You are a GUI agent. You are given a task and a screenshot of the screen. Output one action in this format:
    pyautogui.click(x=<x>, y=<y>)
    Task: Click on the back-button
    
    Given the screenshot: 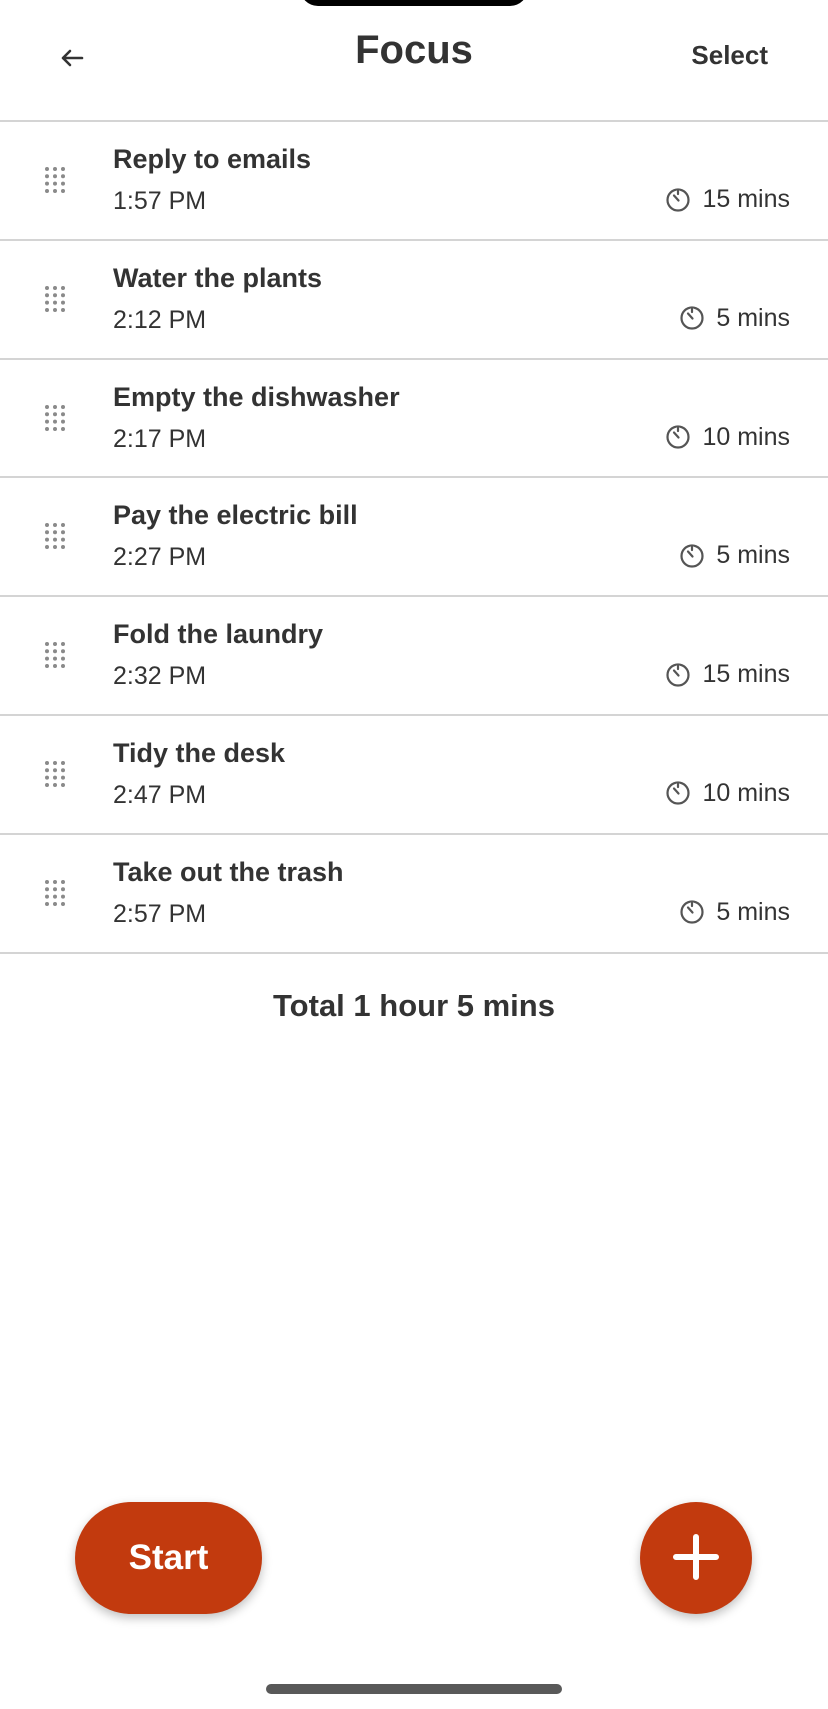 What is the action you would take?
    pyautogui.click(x=72, y=60)
    